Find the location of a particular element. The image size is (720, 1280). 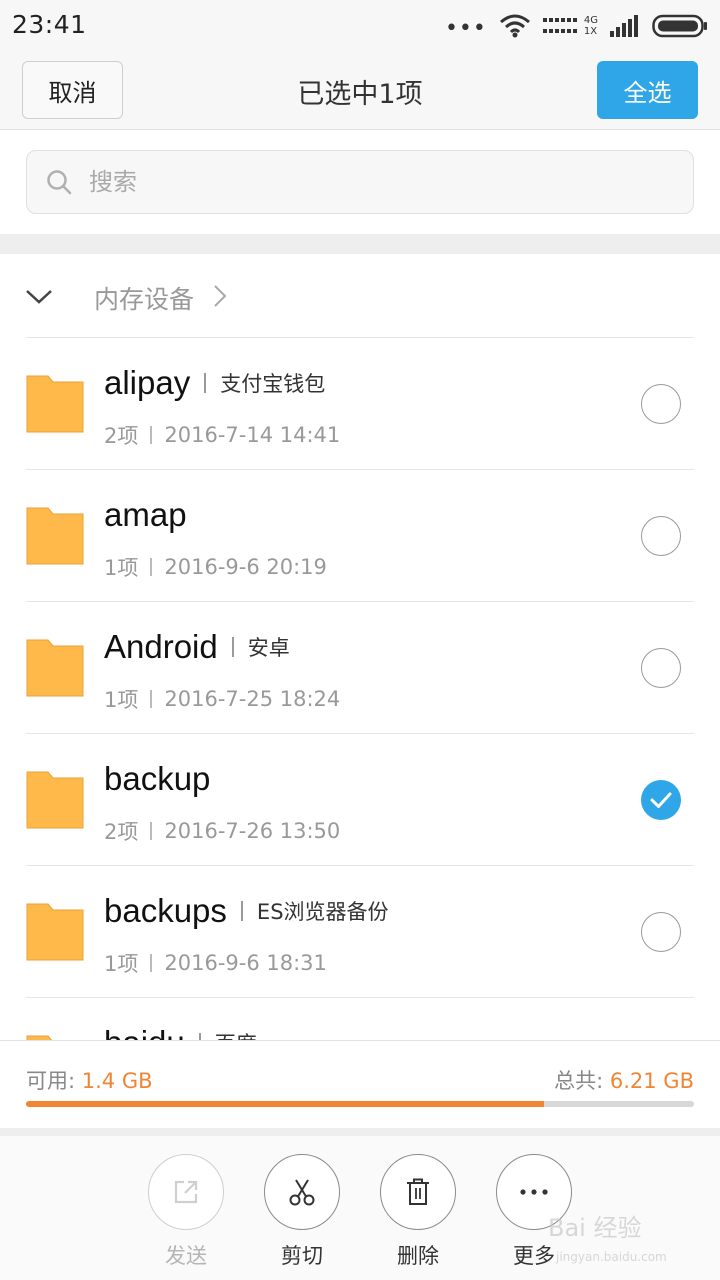

send-button: 发送 is located at coordinates (186, 1212).